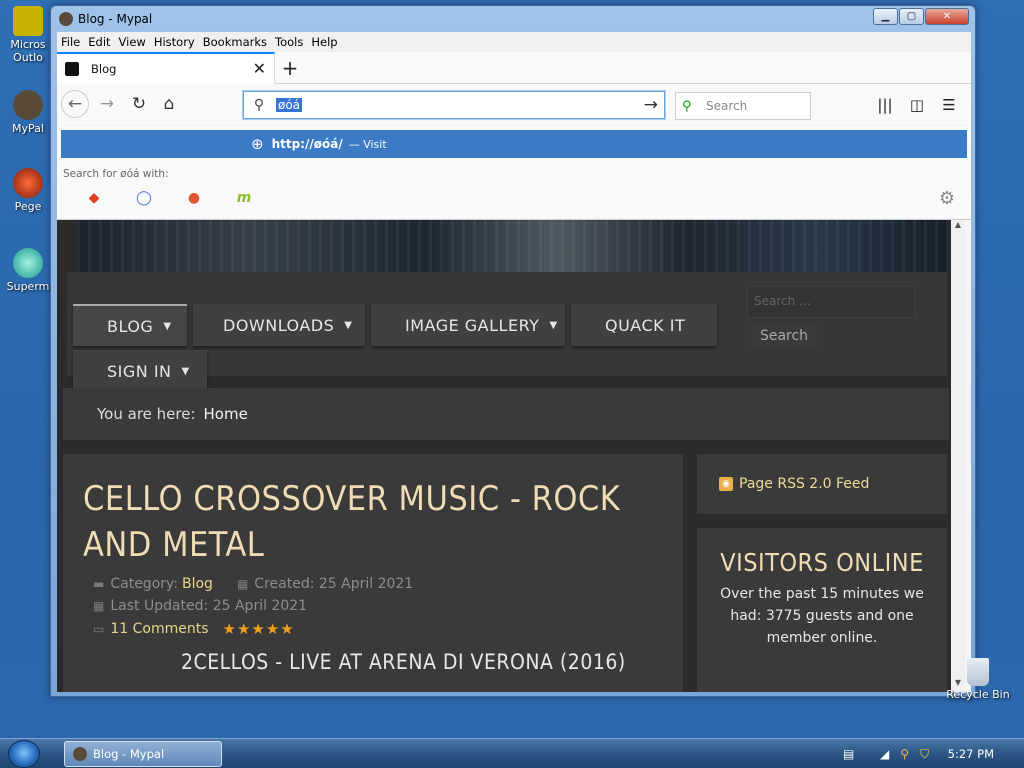 This screenshot has height=768, width=1024. Describe the element at coordinates (28, 21) in the screenshot. I see `outlook-icon` at that location.